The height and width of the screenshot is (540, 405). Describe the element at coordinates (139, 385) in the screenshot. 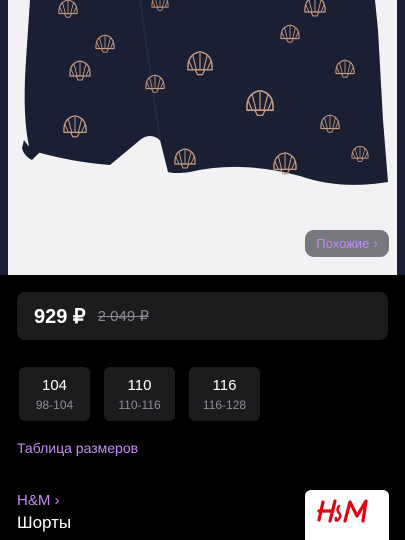

I see `size-value: 110` at that location.